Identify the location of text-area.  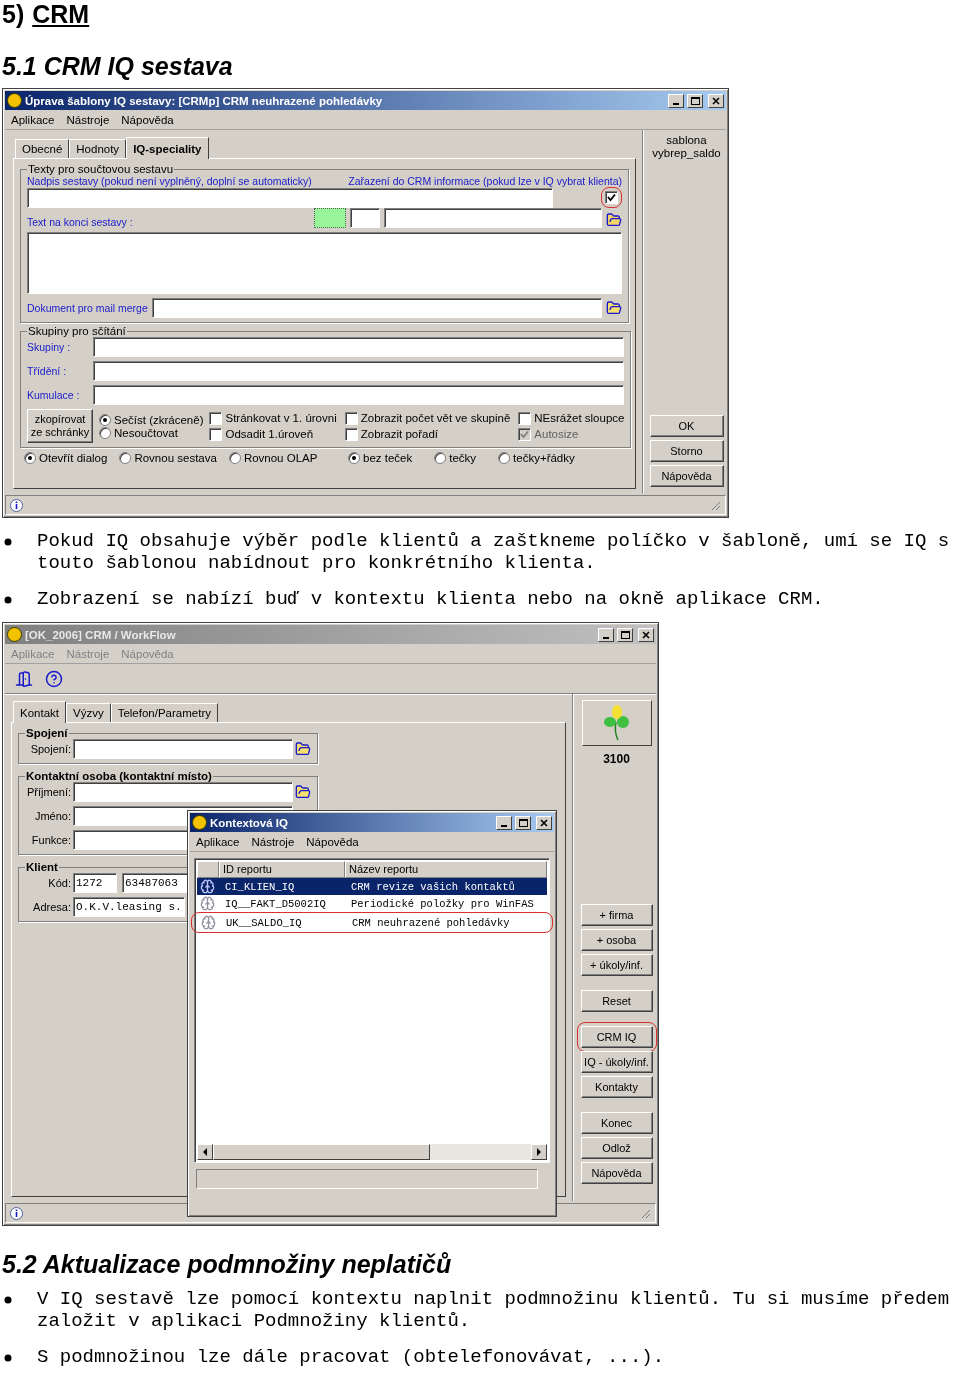
(324, 263).